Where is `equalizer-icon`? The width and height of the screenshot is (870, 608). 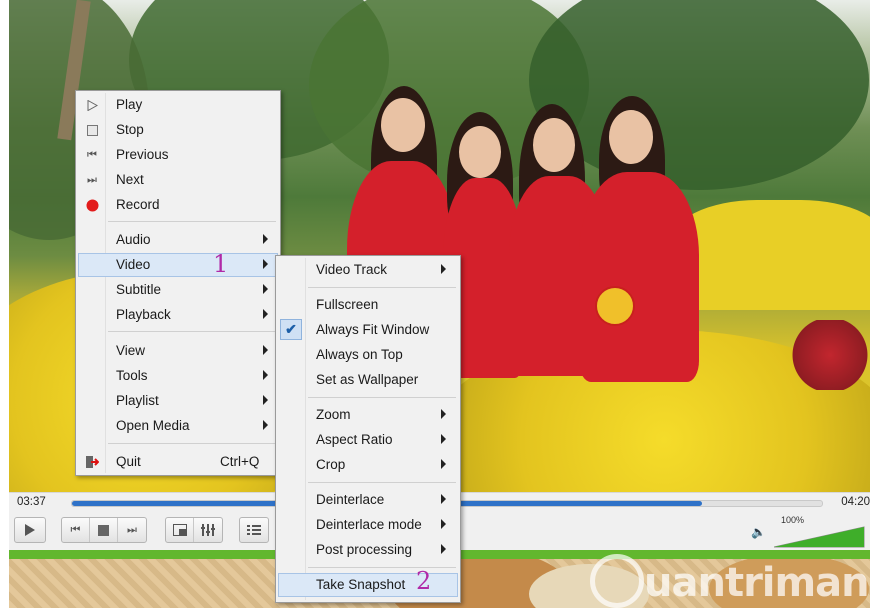
equalizer-icon is located at coordinates (208, 530).